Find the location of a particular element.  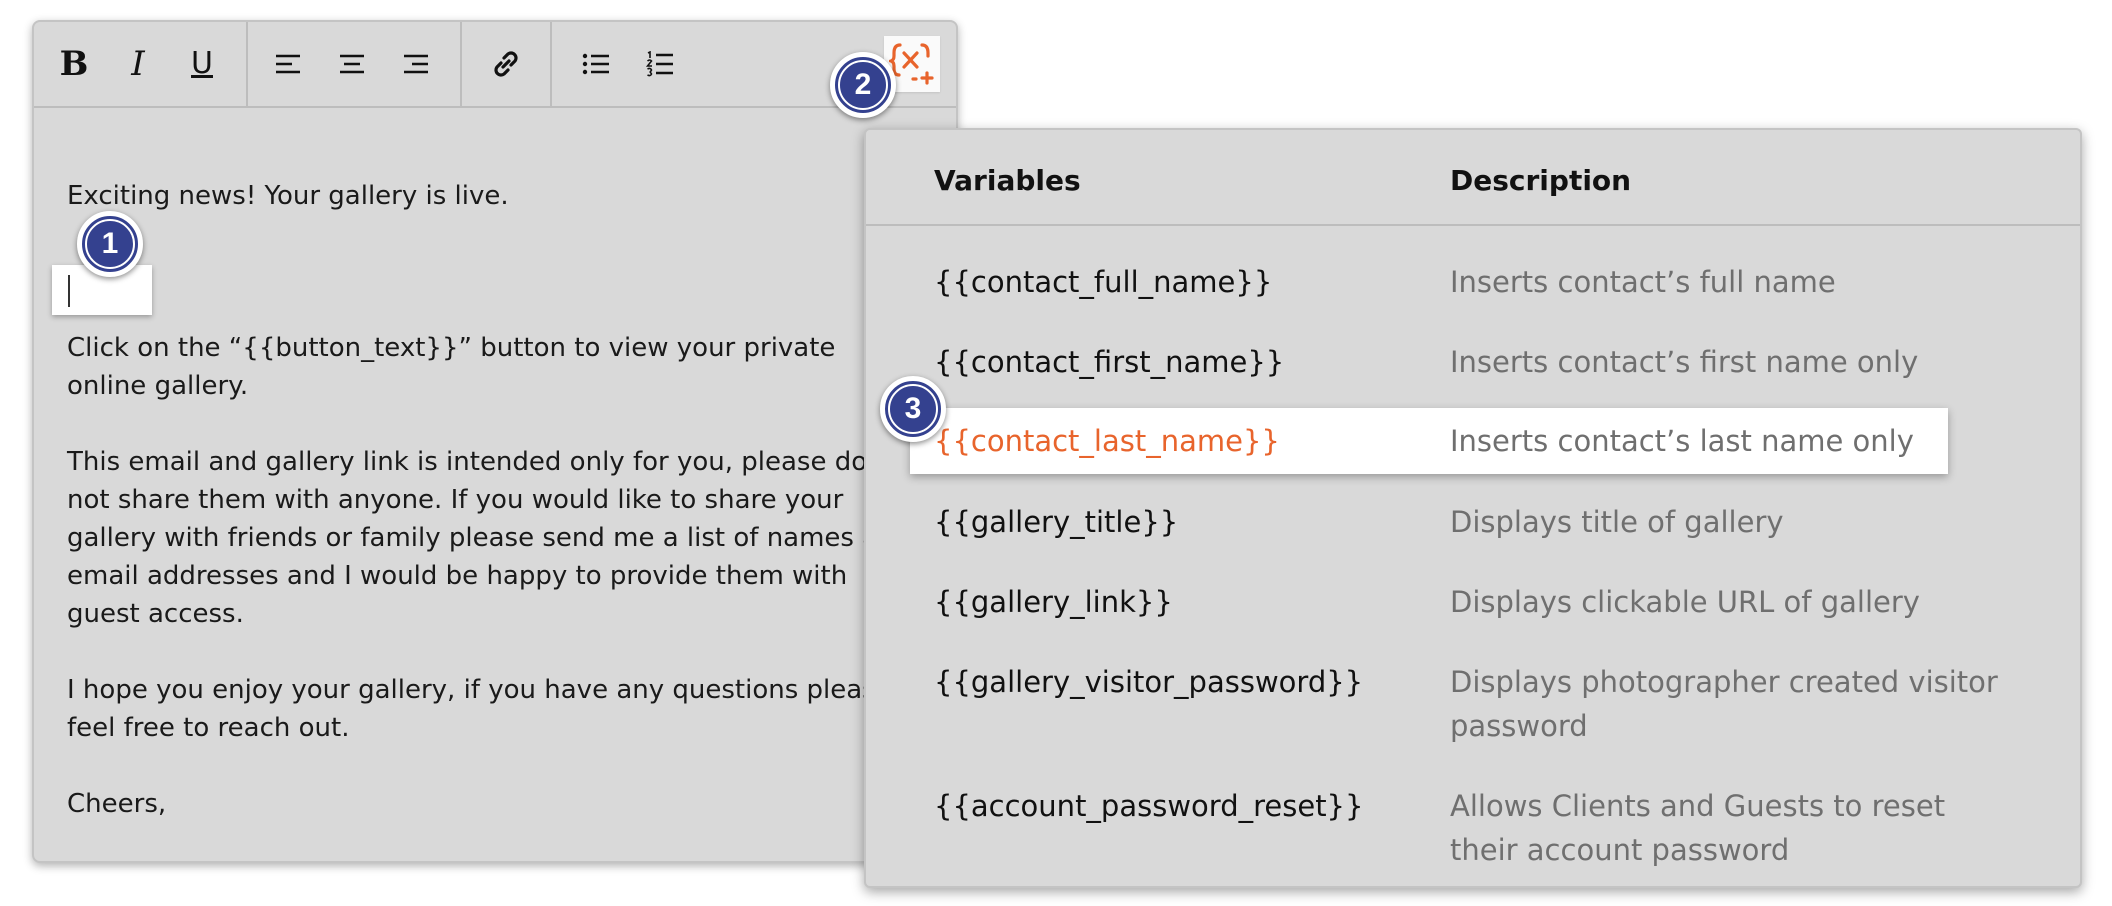

variable-description: Displays title of gallery is located at coordinates (1617, 522).